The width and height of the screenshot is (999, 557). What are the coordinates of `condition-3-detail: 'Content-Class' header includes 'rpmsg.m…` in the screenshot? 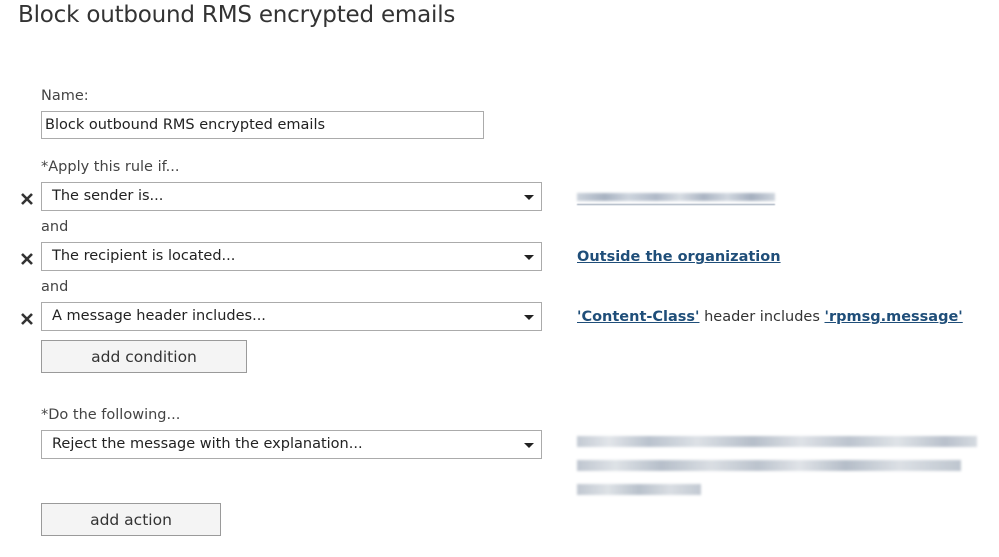 It's located at (770, 317).